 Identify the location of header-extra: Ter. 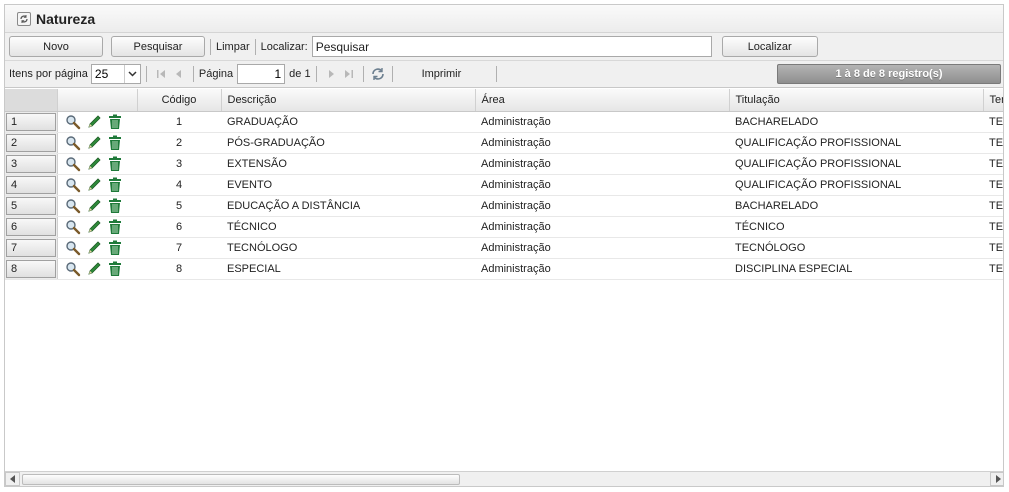
(993, 100).